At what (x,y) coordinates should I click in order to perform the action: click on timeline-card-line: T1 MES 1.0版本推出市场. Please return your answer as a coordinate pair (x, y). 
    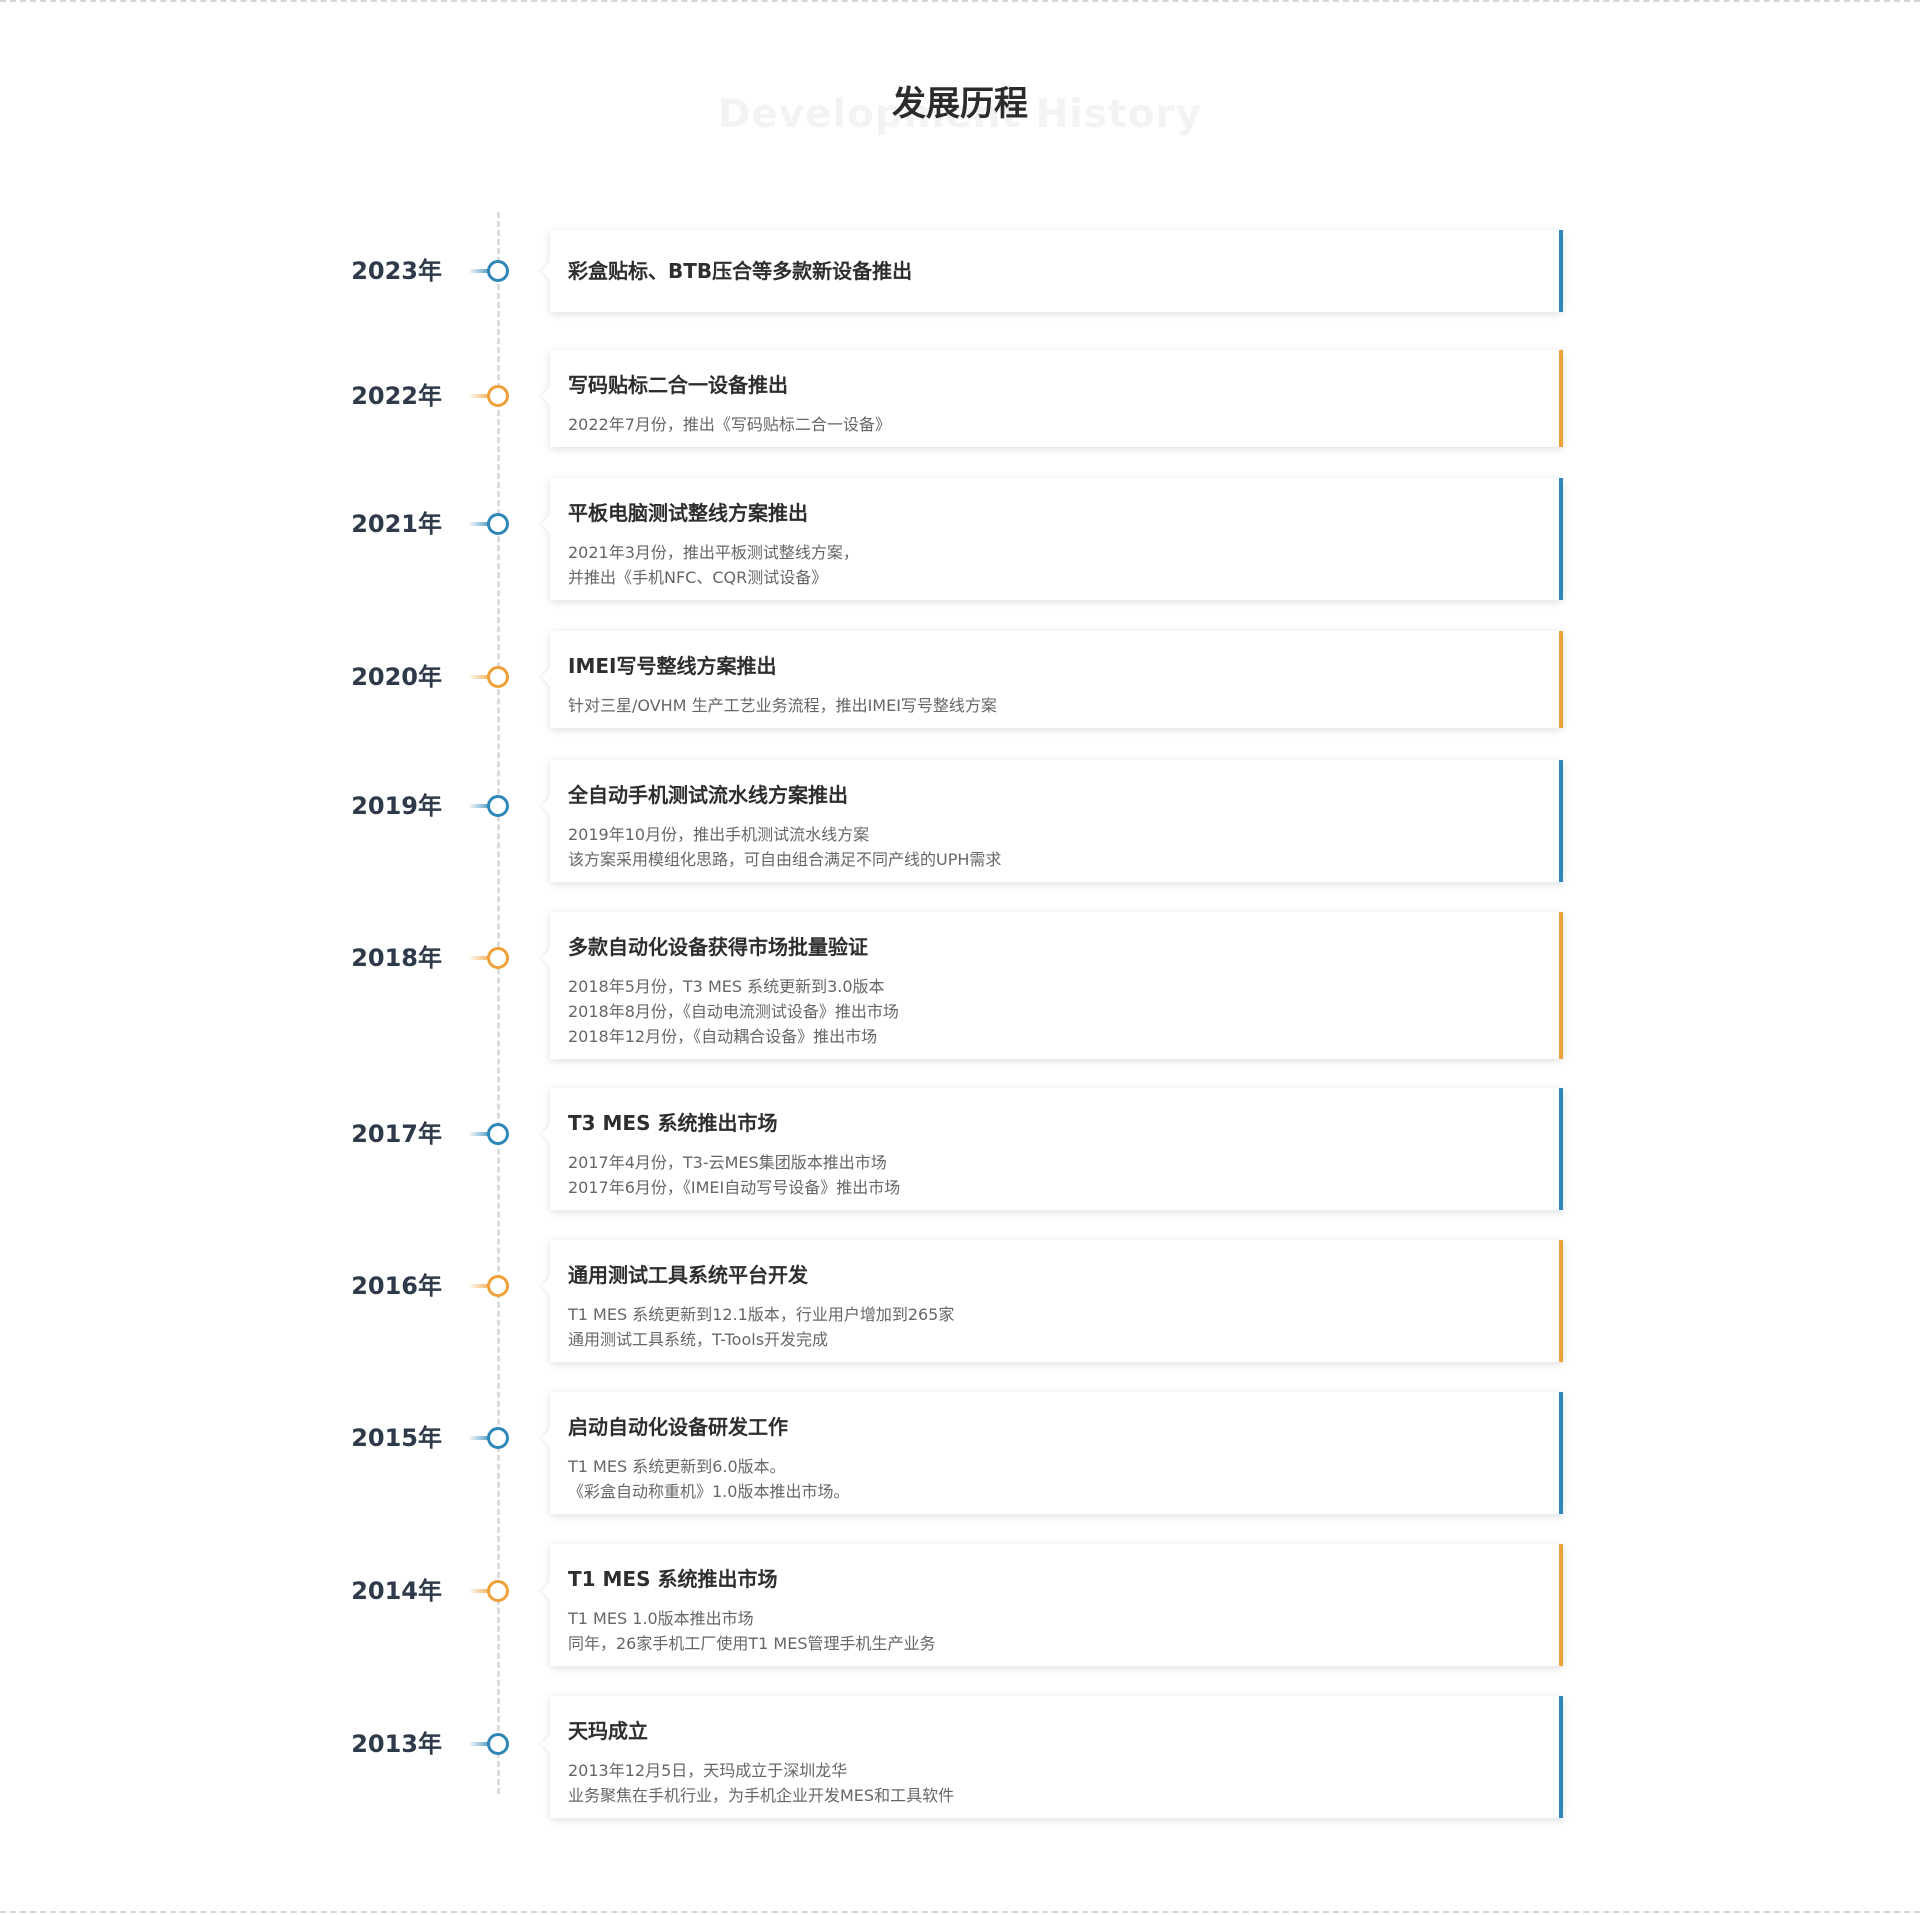
    Looking at the image, I should click on (661, 1618).